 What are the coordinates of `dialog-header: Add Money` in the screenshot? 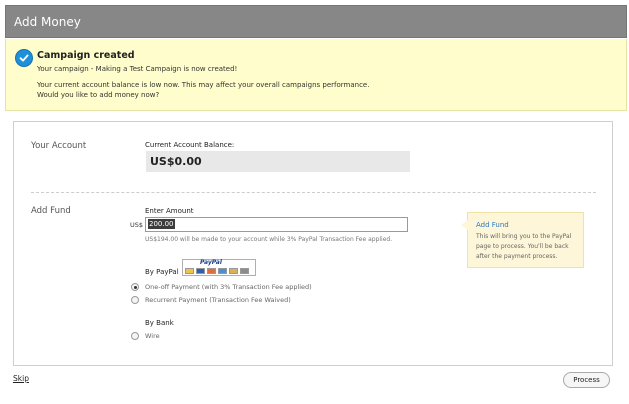 It's located at (316, 21).